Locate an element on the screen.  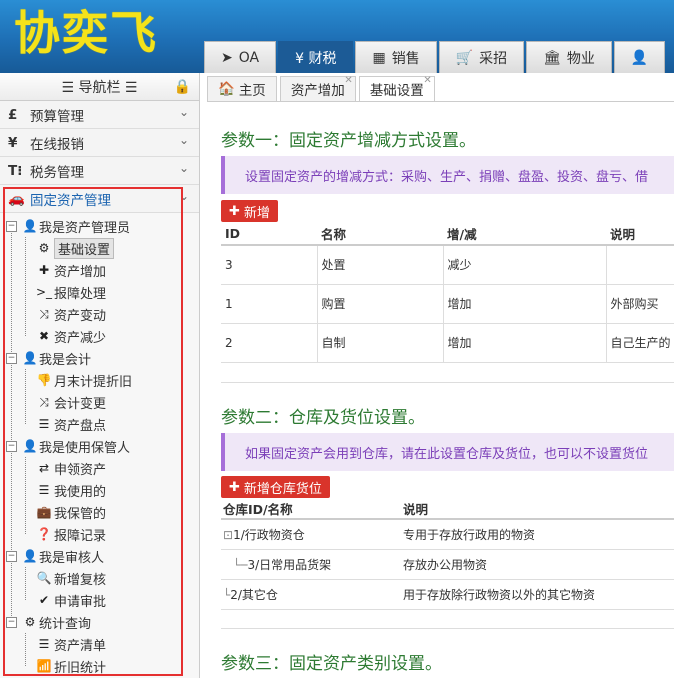
table-row: 1 购置 增加 外部购买 is located at coordinates (447, 304).